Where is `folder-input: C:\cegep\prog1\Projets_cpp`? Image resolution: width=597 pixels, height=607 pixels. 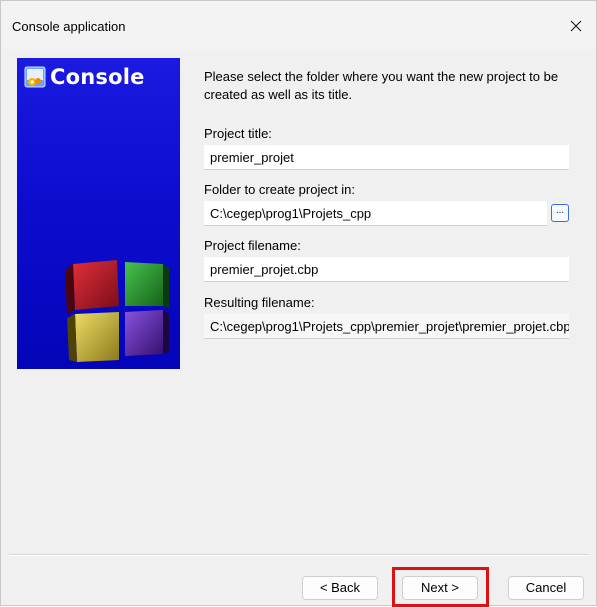 folder-input: C:\cegep\prog1\Projets_cpp is located at coordinates (375, 213).